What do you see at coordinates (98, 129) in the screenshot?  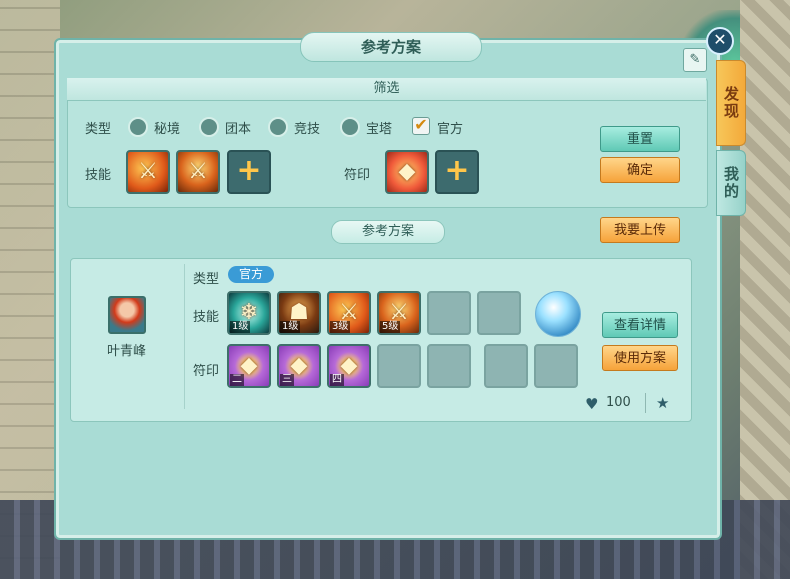 I see `filter-type-label: 类型` at bounding box center [98, 129].